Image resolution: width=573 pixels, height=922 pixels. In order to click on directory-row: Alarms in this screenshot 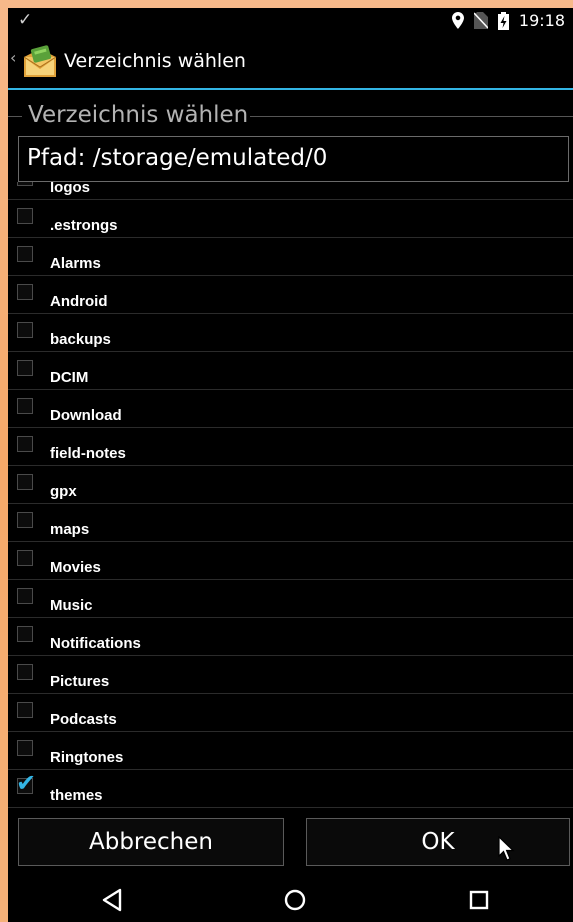, I will do `click(290, 257)`.